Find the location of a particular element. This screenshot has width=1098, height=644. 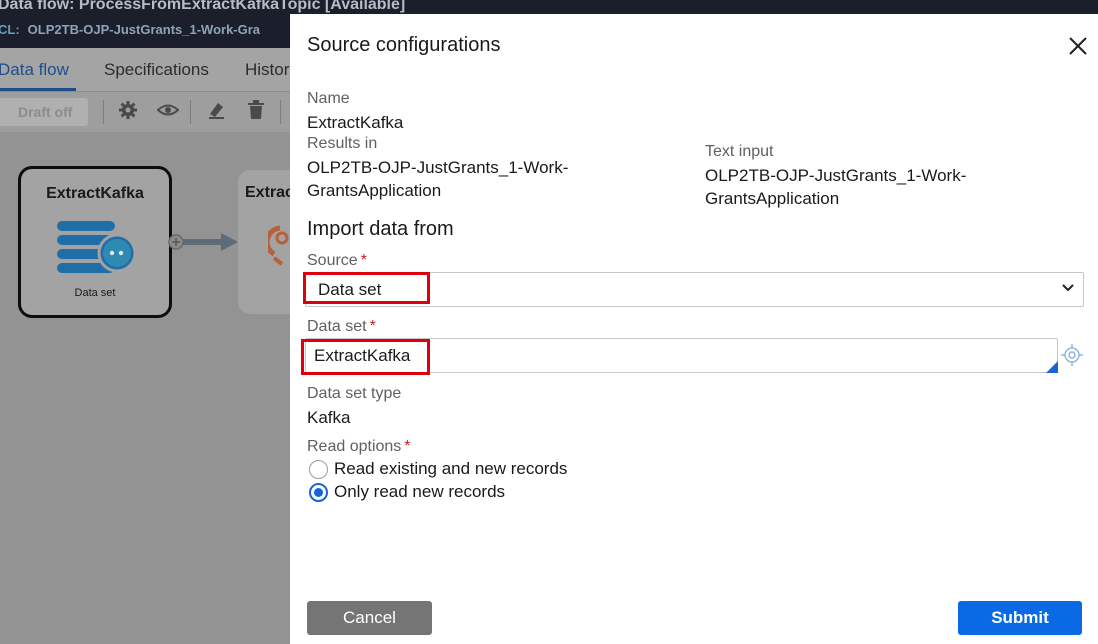

chevron-down-icon is located at coordinates (1068, 288).